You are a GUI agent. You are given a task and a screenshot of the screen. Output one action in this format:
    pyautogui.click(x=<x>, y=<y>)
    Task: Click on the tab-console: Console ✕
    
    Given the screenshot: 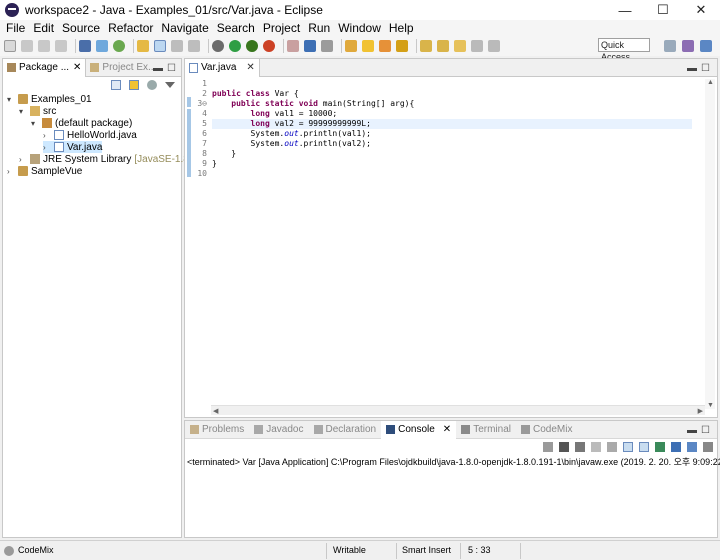 What is the action you would take?
    pyautogui.click(x=419, y=429)
    